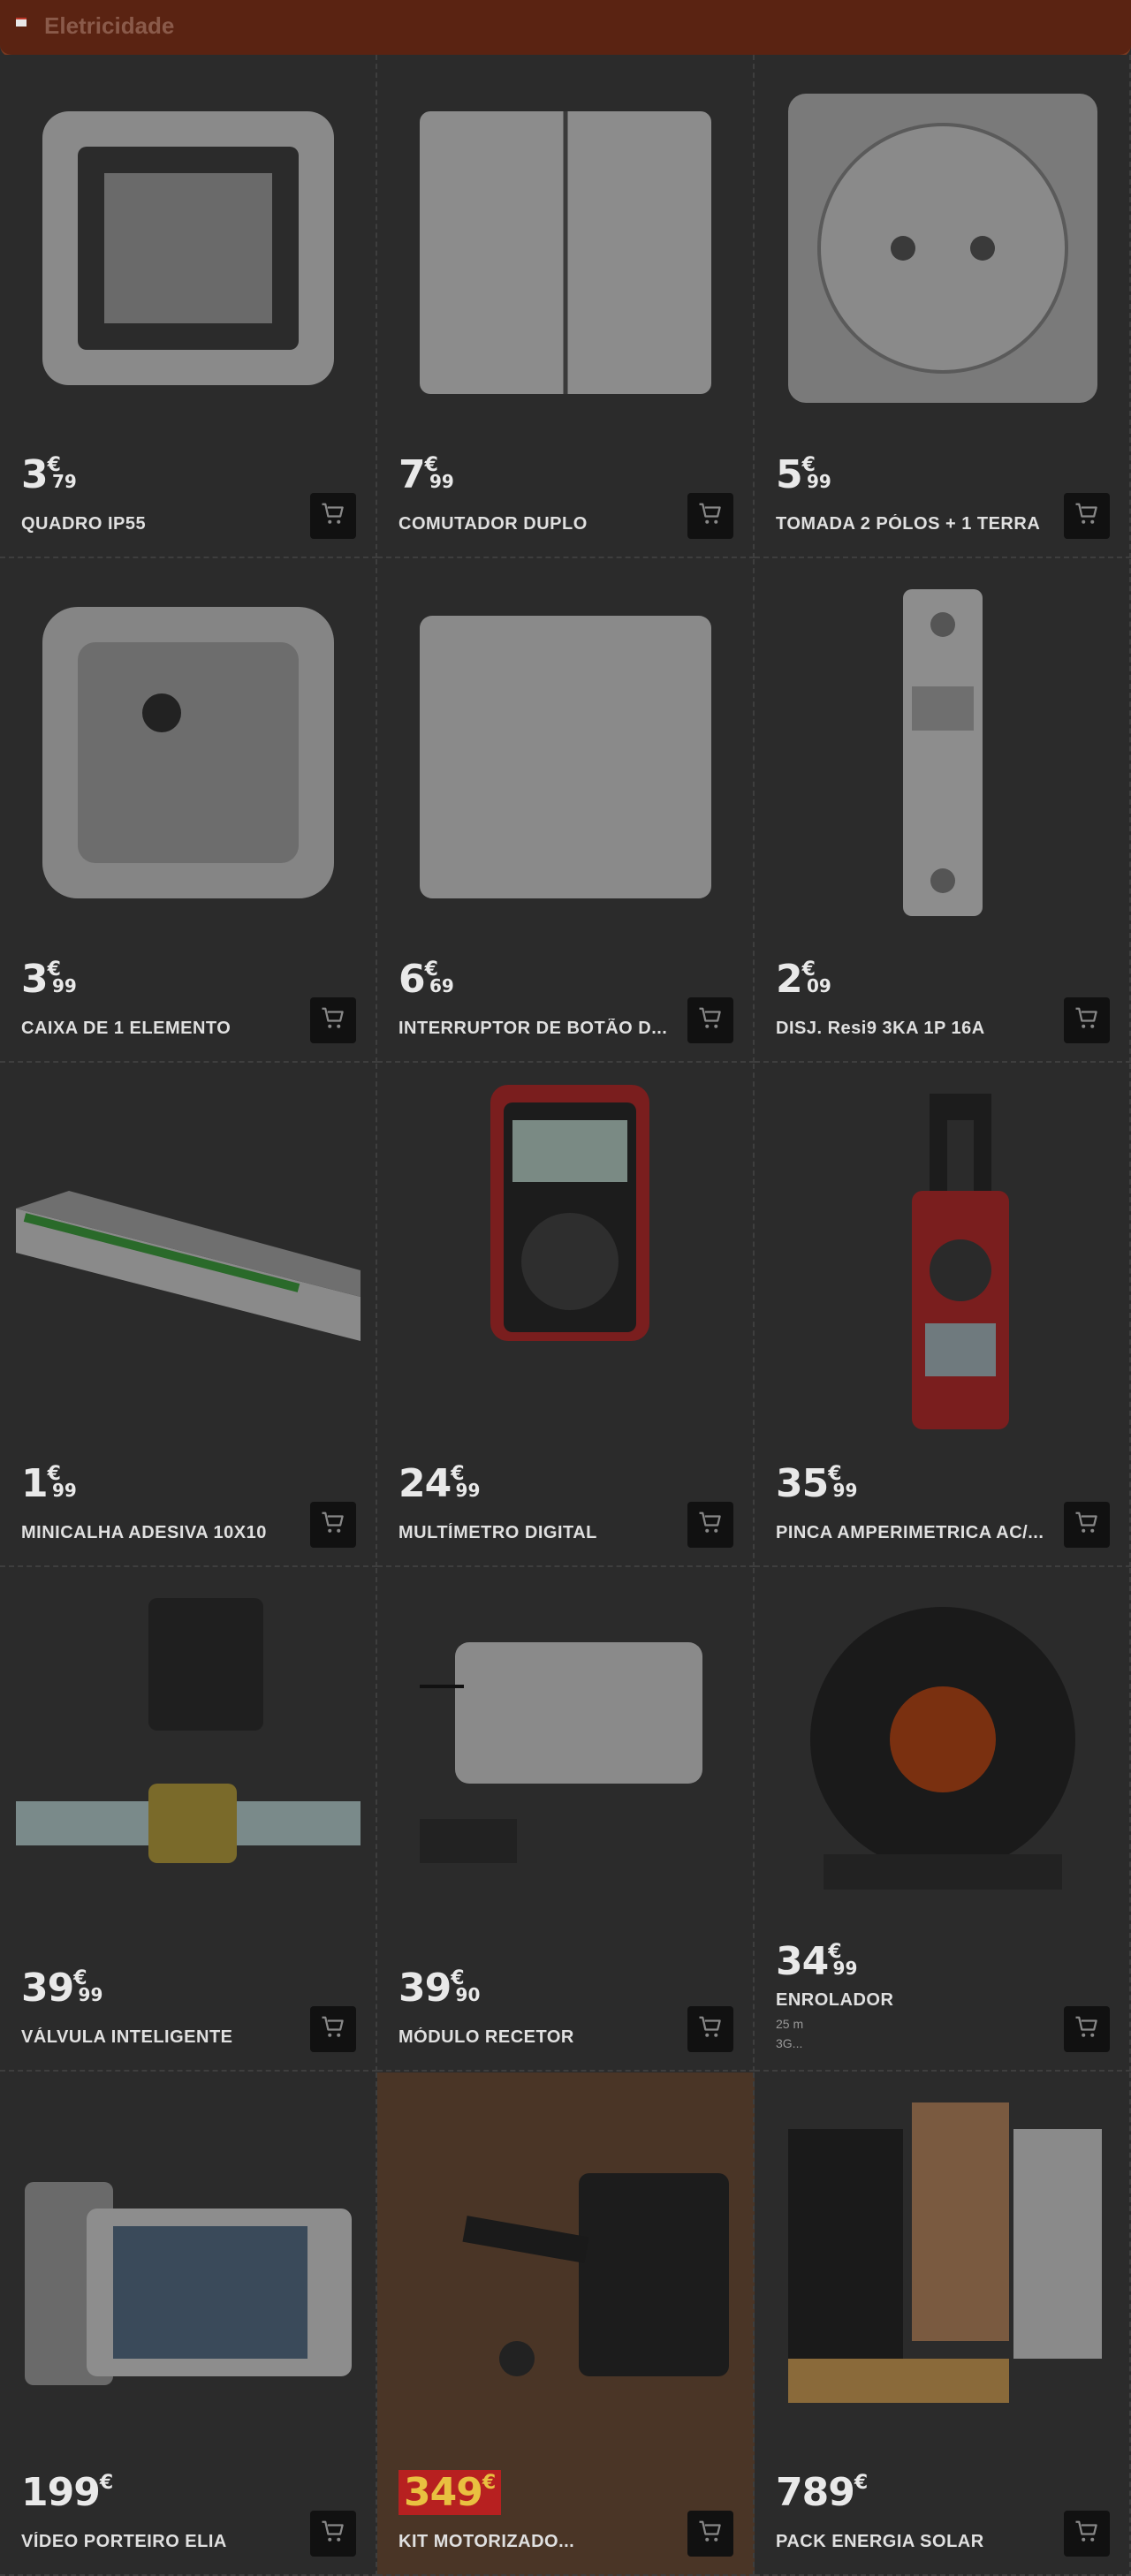 This screenshot has width=1131, height=2576. Describe the element at coordinates (565, 753) in the screenshot. I see `button-switch-icon` at that location.